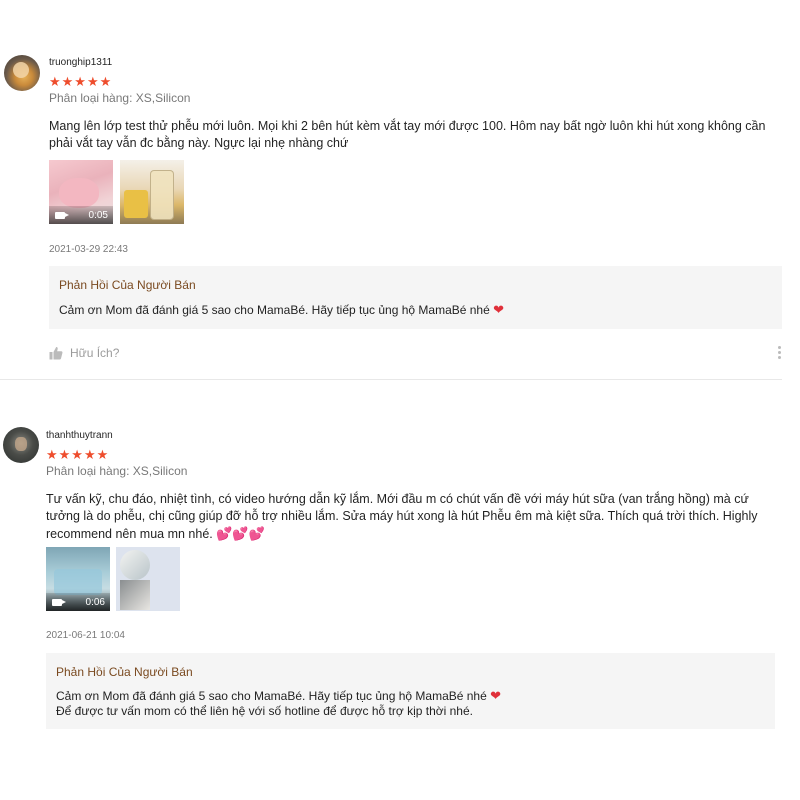 The image size is (800, 800). Describe the element at coordinates (85, 635) in the screenshot. I see `review-date: 2021-06-21 10:04` at that location.